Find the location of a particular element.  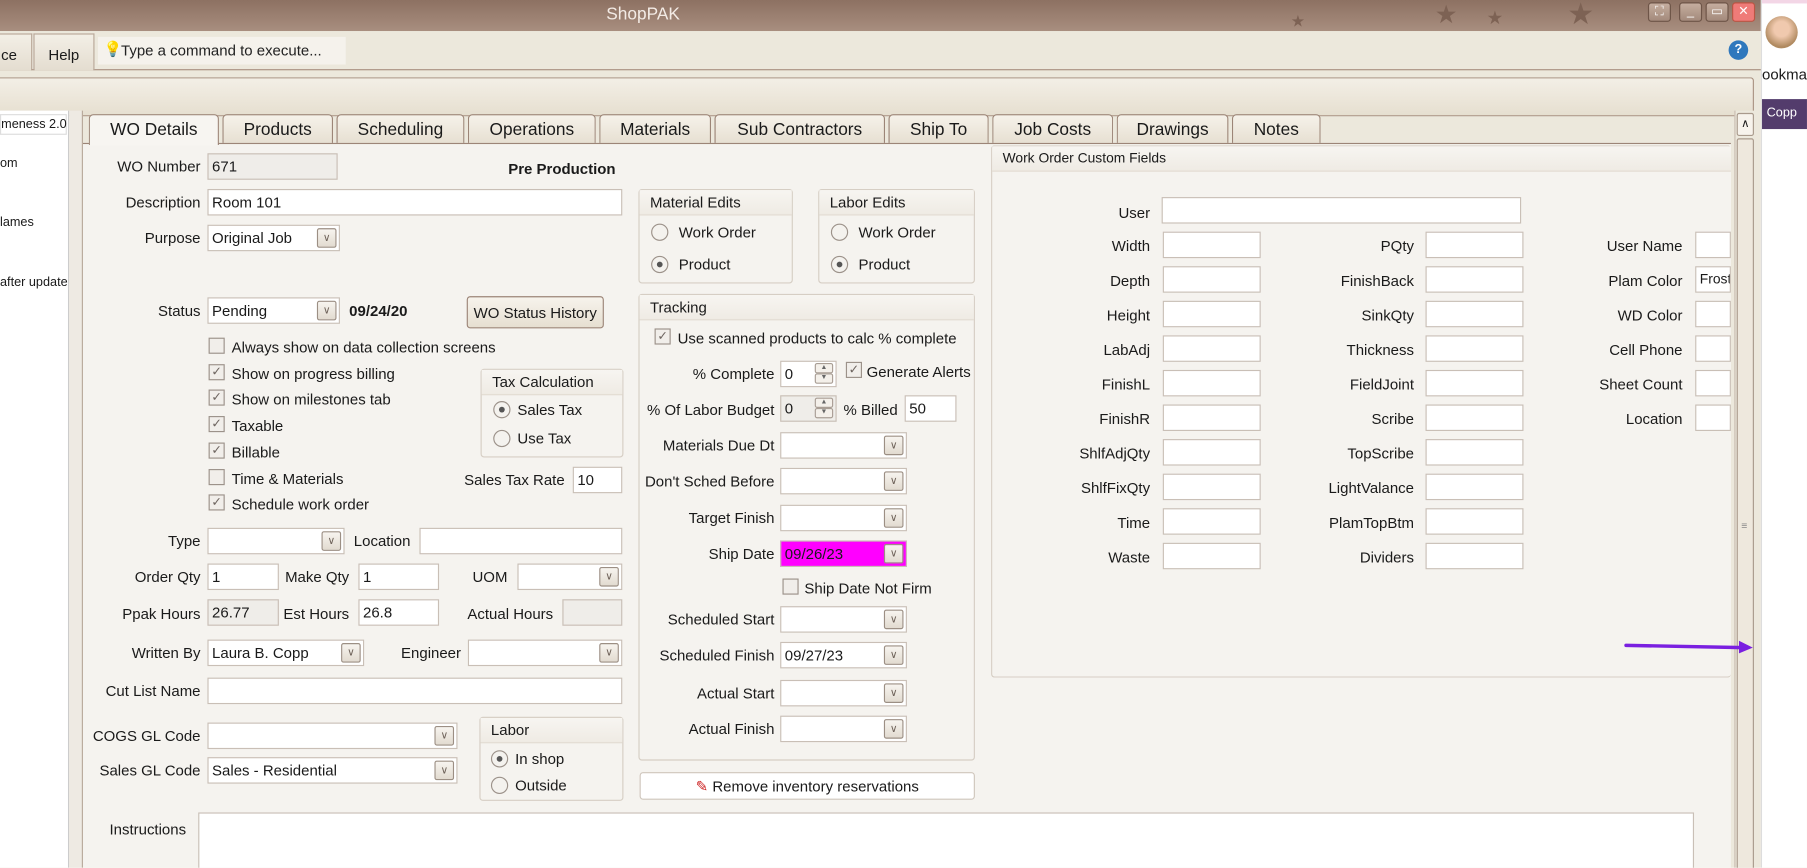

scroll-up-icon: ∧ is located at coordinates (1745, 124).